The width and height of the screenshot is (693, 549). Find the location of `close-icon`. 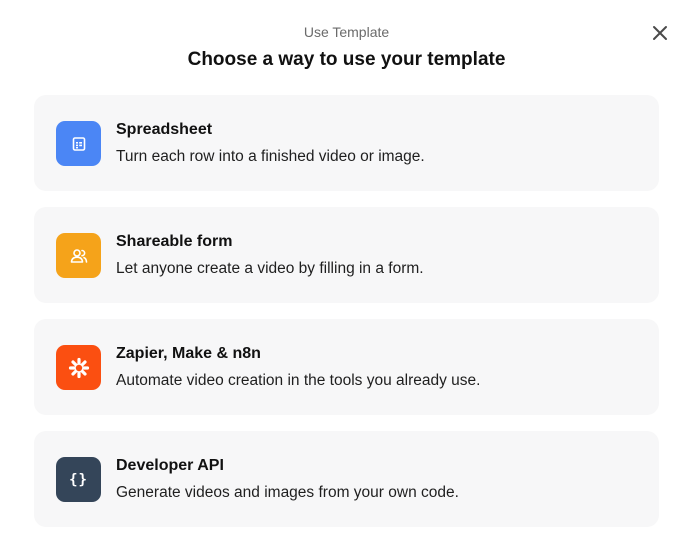

close-icon is located at coordinates (660, 33).